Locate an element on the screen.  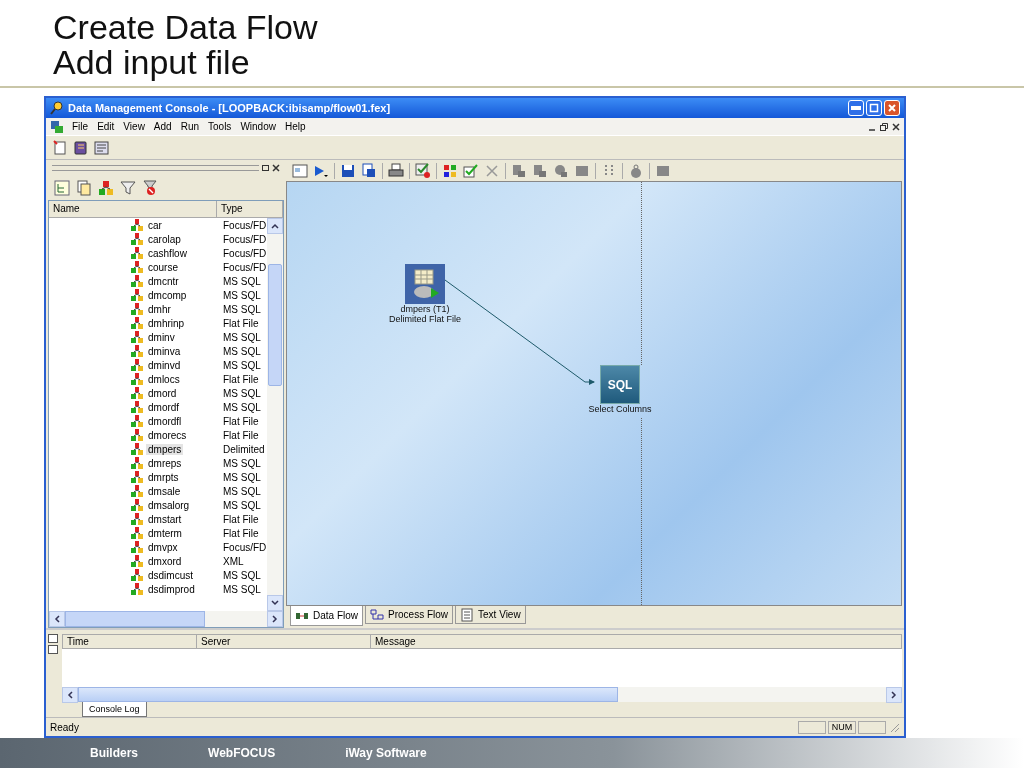
table-name: dmterm is located at coordinates (165, 533).